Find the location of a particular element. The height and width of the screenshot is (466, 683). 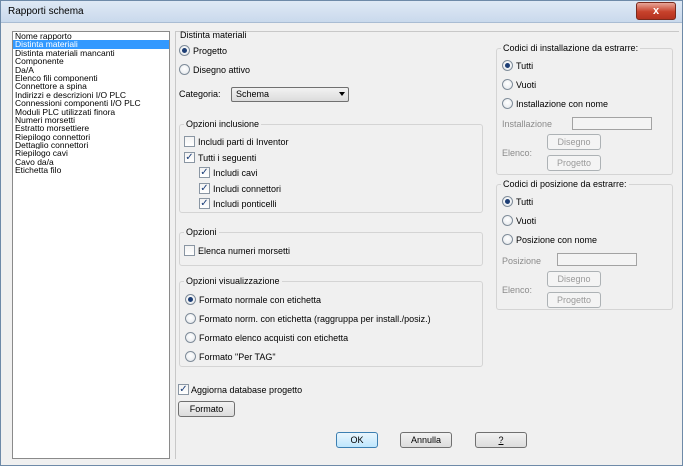

posizione-vuoti-radio is located at coordinates (507, 220).